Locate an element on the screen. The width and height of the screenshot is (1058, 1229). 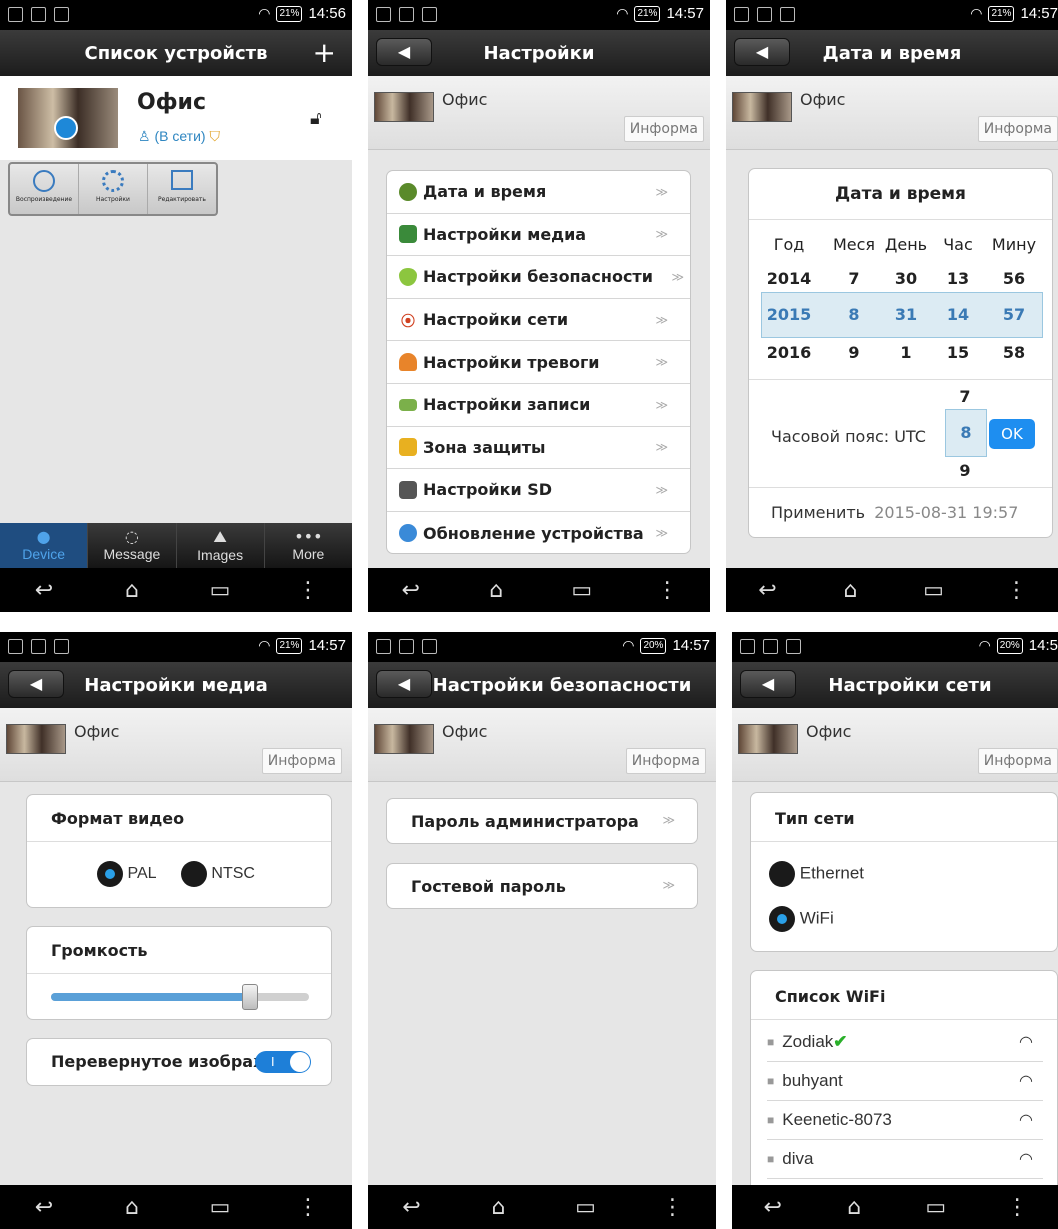
unlock-icon: 🔓︎ is located at coordinates (316, 118).